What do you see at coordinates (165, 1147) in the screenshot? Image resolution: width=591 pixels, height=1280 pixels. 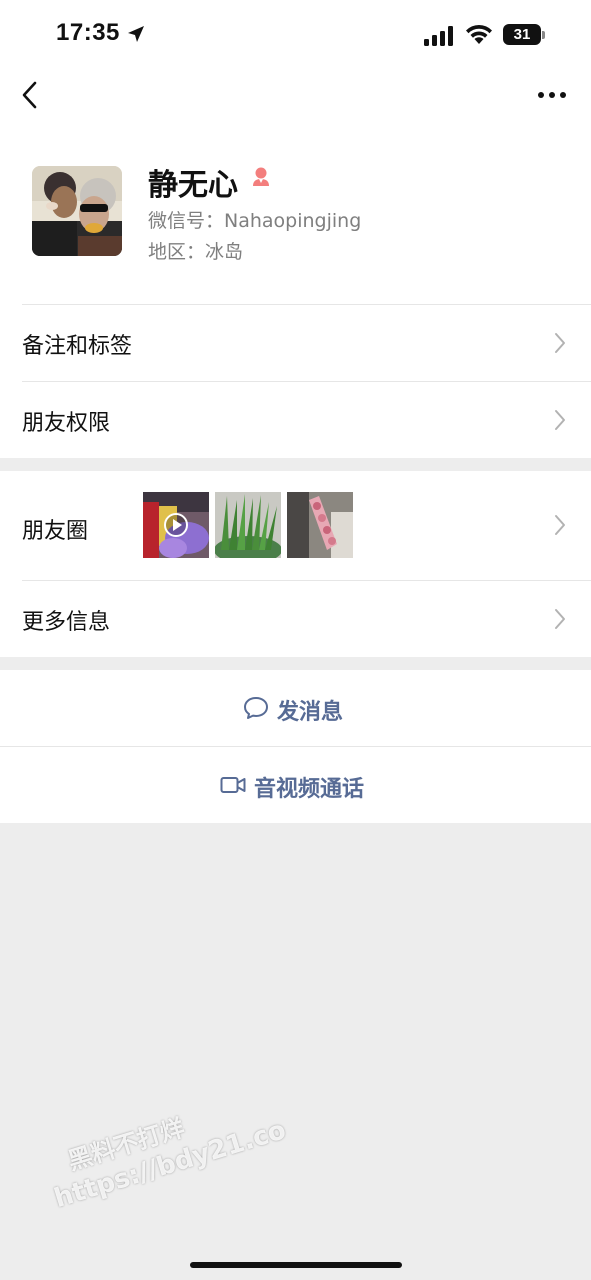 I see `watermark: 黑料不打烊 https://bdy21.co` at bounding box center [165, 1147].